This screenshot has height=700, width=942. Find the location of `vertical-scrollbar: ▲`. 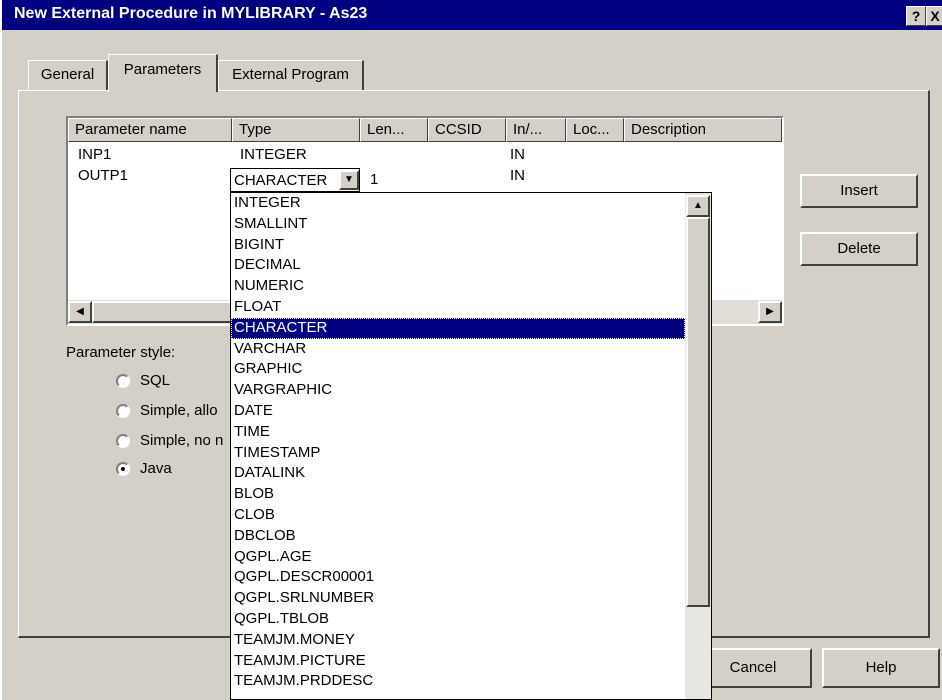

vertical-scrollbar: ▲ is located at coordinates (698, 446).